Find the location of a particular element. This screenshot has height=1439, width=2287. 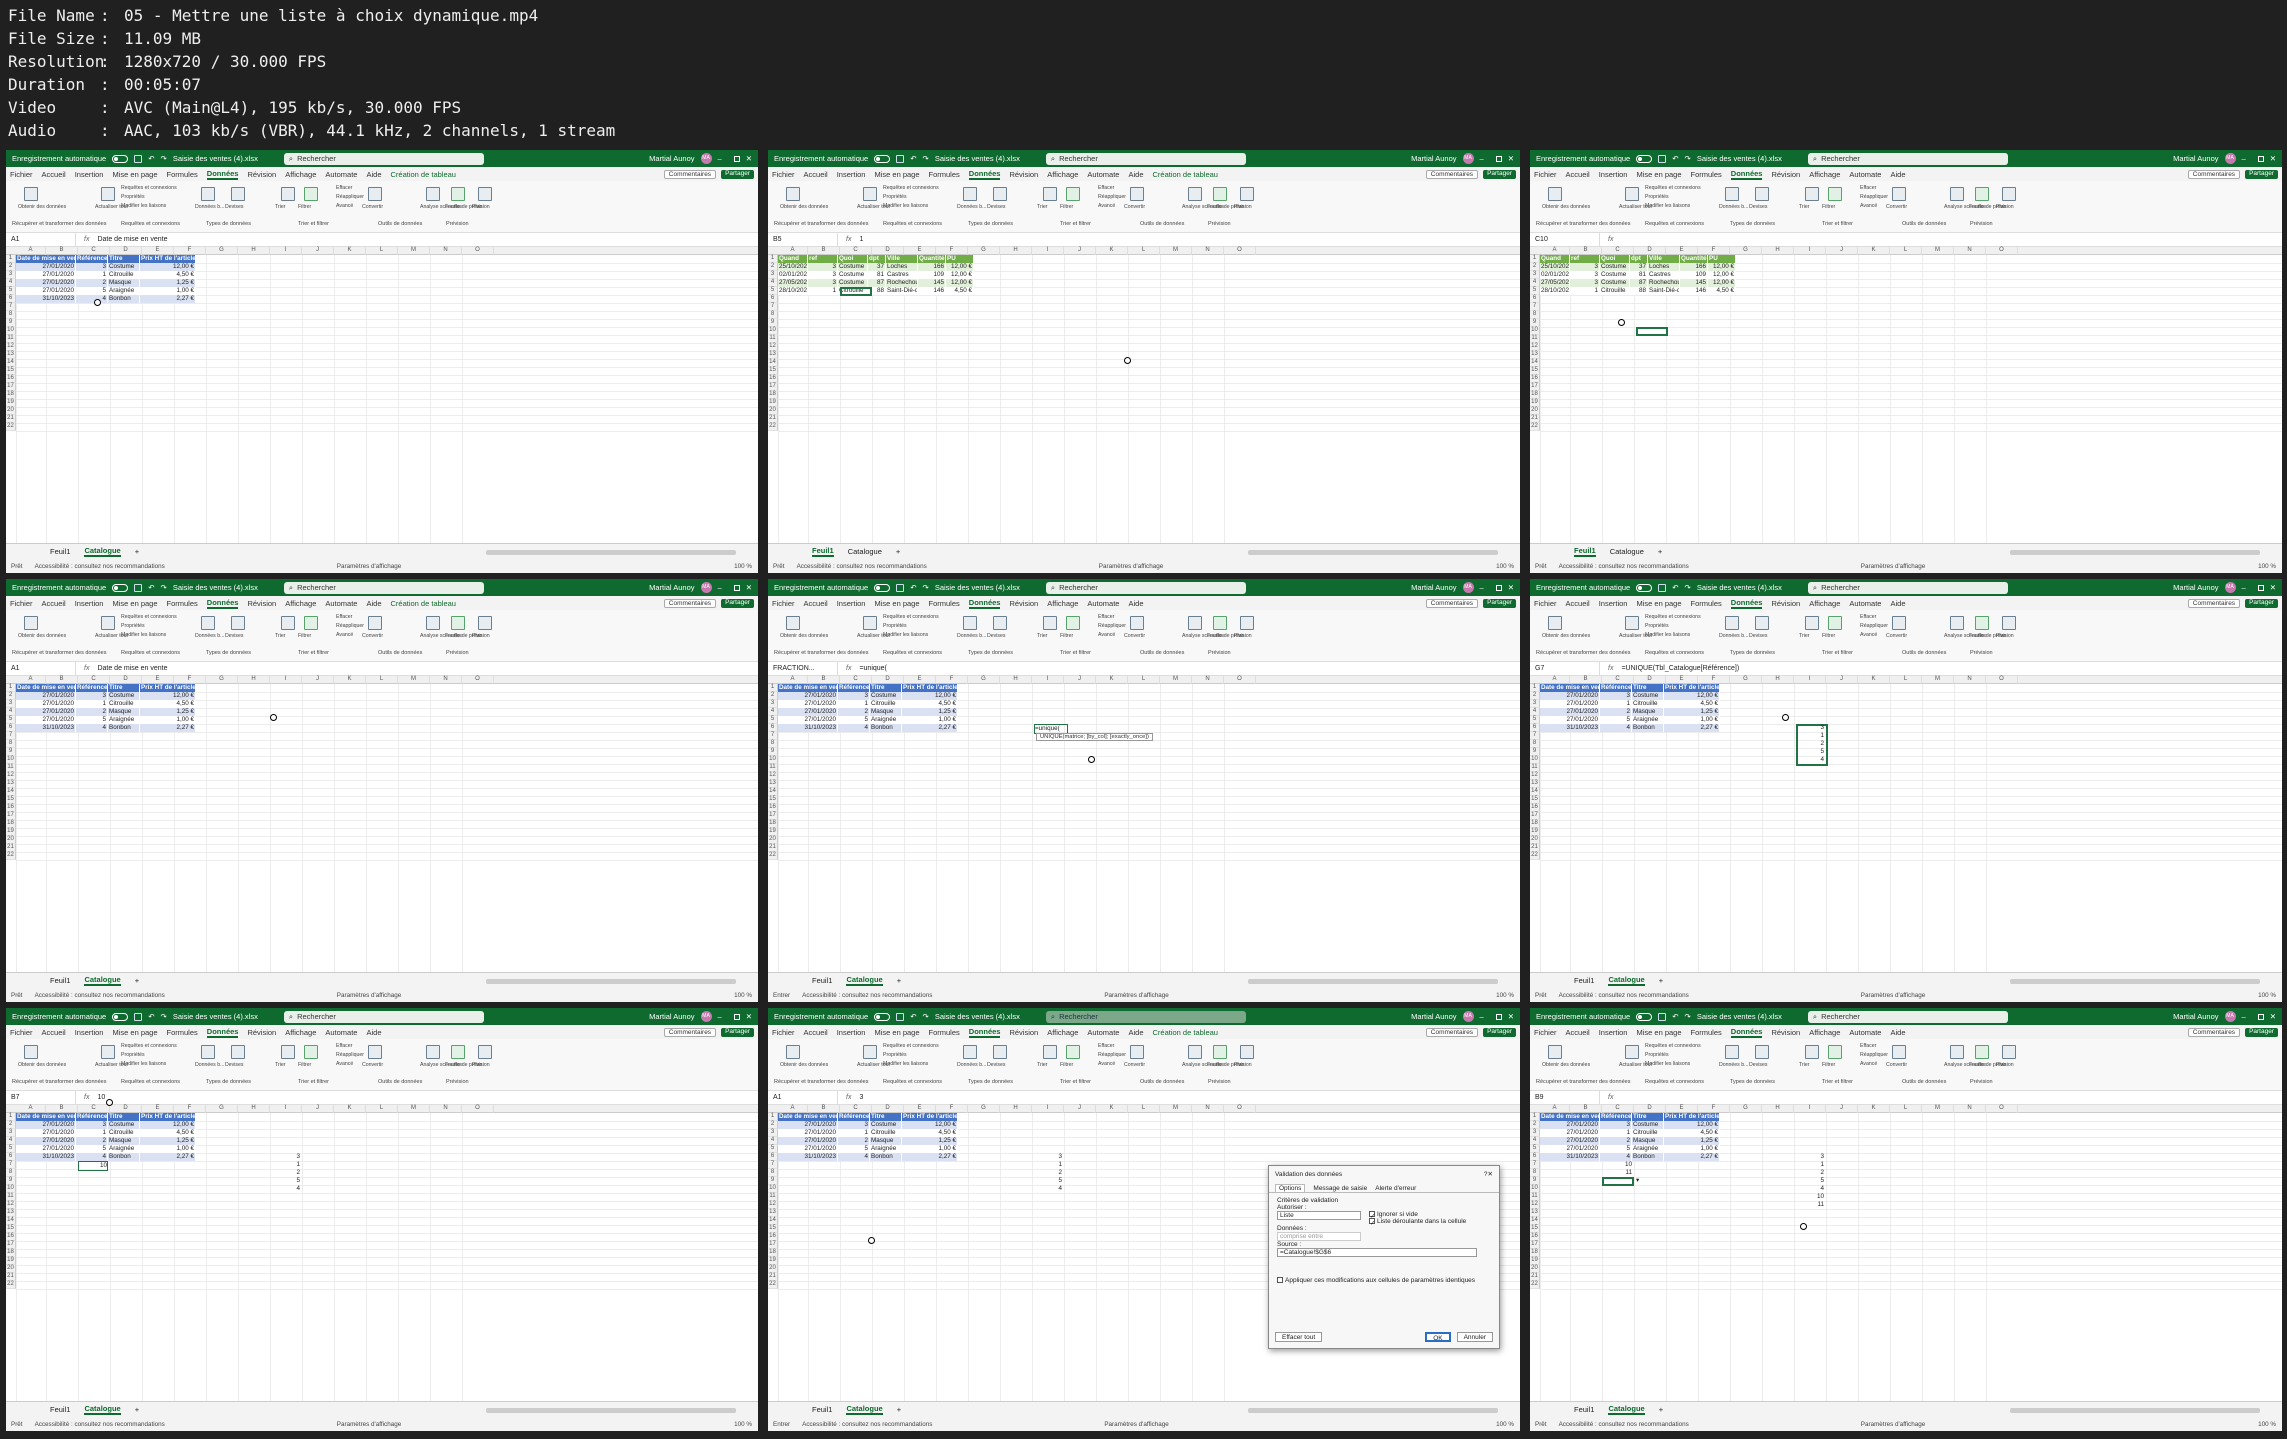

column-header: H is located at coordinates (1778, 1109).